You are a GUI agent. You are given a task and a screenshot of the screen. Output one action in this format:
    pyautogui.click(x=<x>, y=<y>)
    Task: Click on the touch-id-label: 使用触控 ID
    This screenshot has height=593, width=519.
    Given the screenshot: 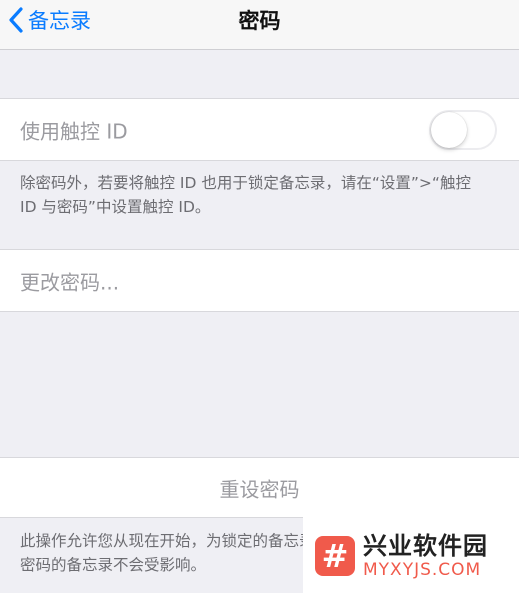 What is the action you would take?
    pyautogui.click(x=74, y=131)
    